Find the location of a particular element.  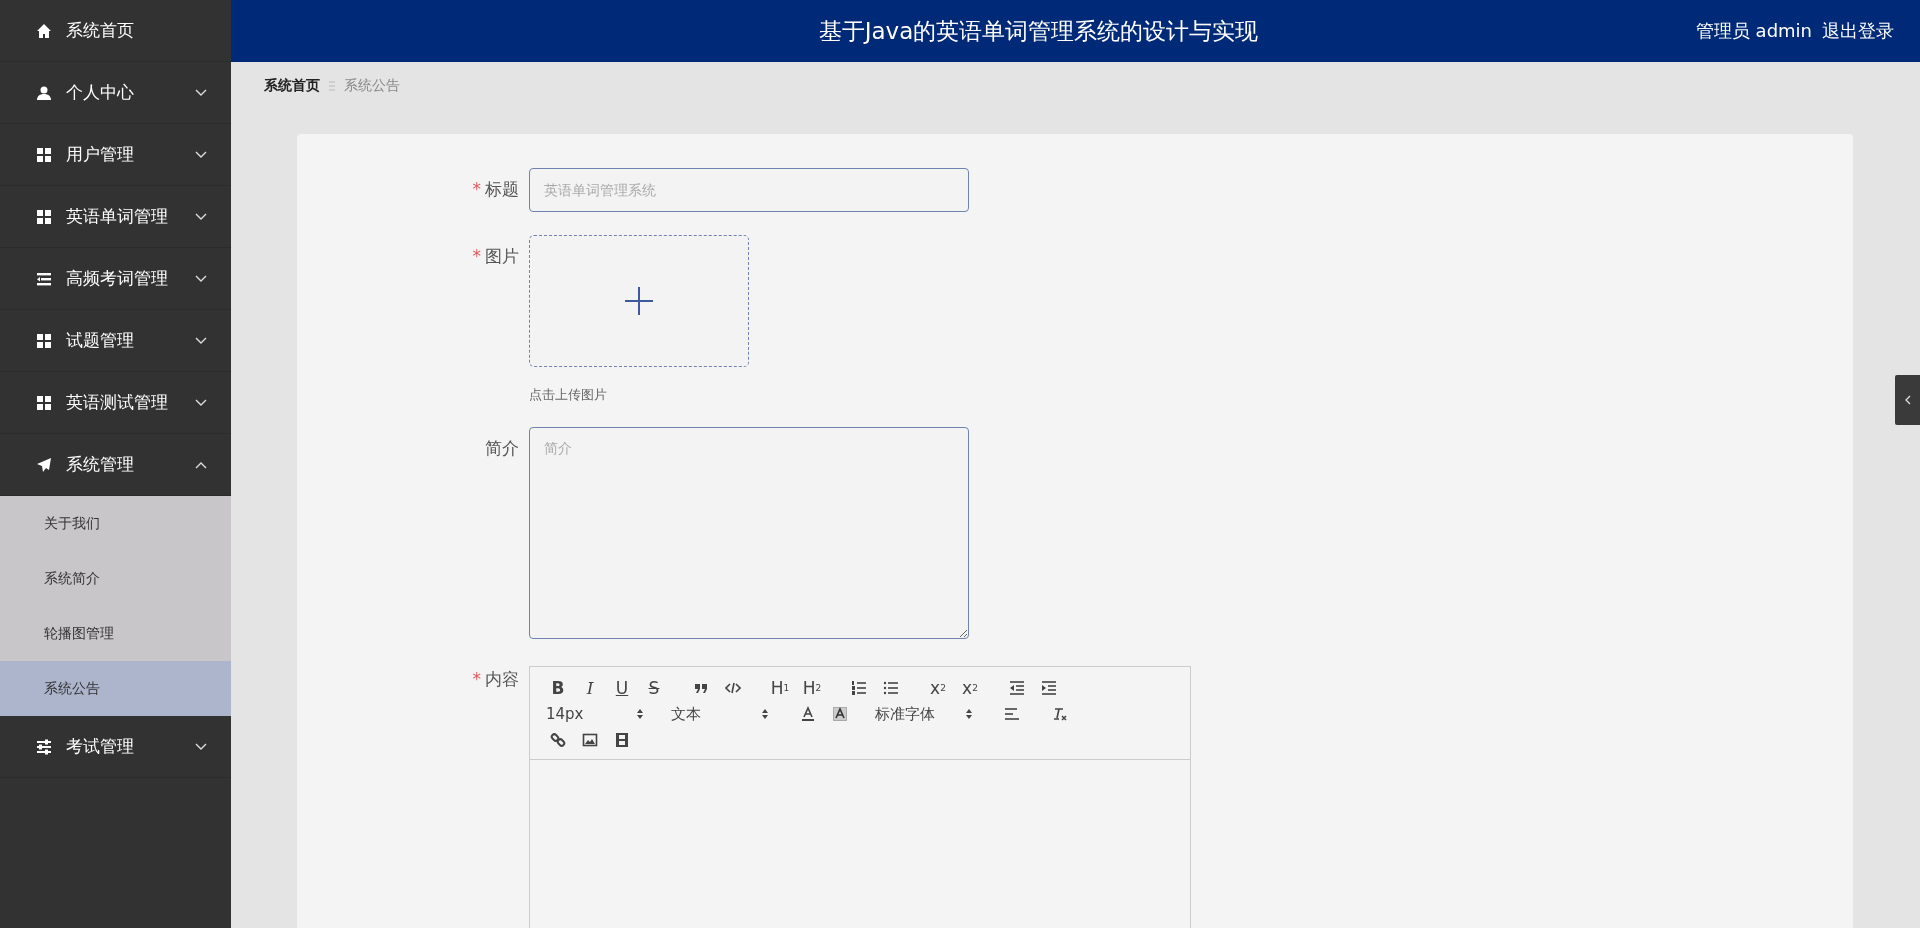

format-button: x$^{2}$ is located at coordinates (970, 688).